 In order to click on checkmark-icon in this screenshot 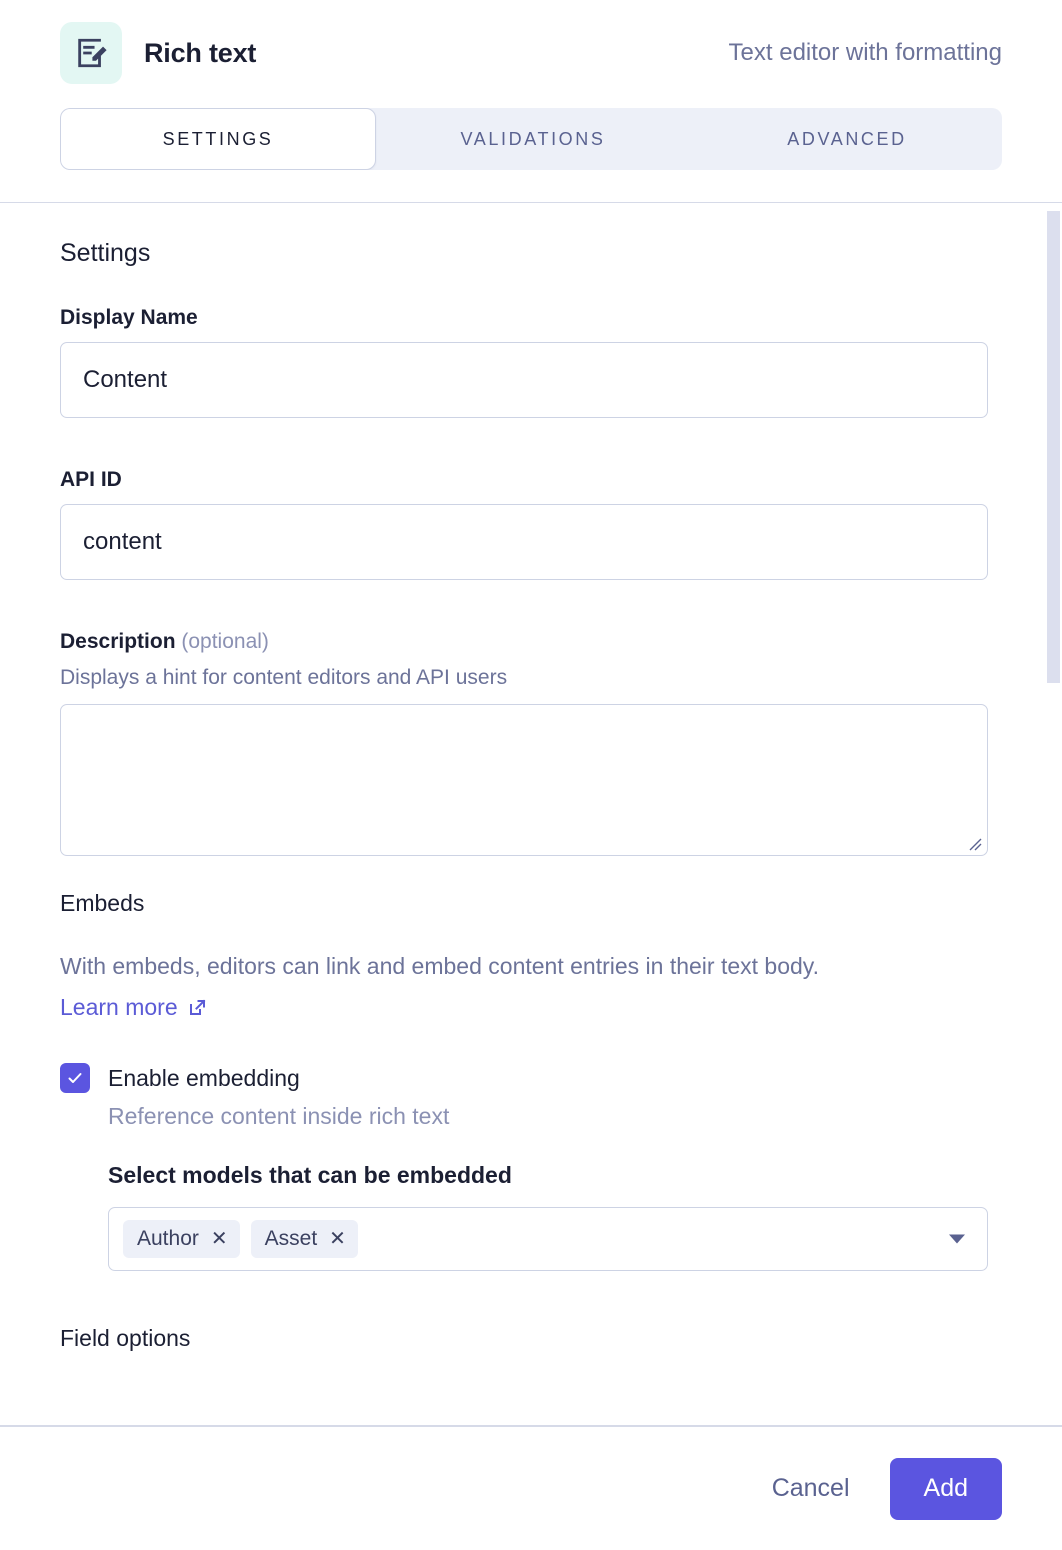, I will do `click(75, 1078)`.